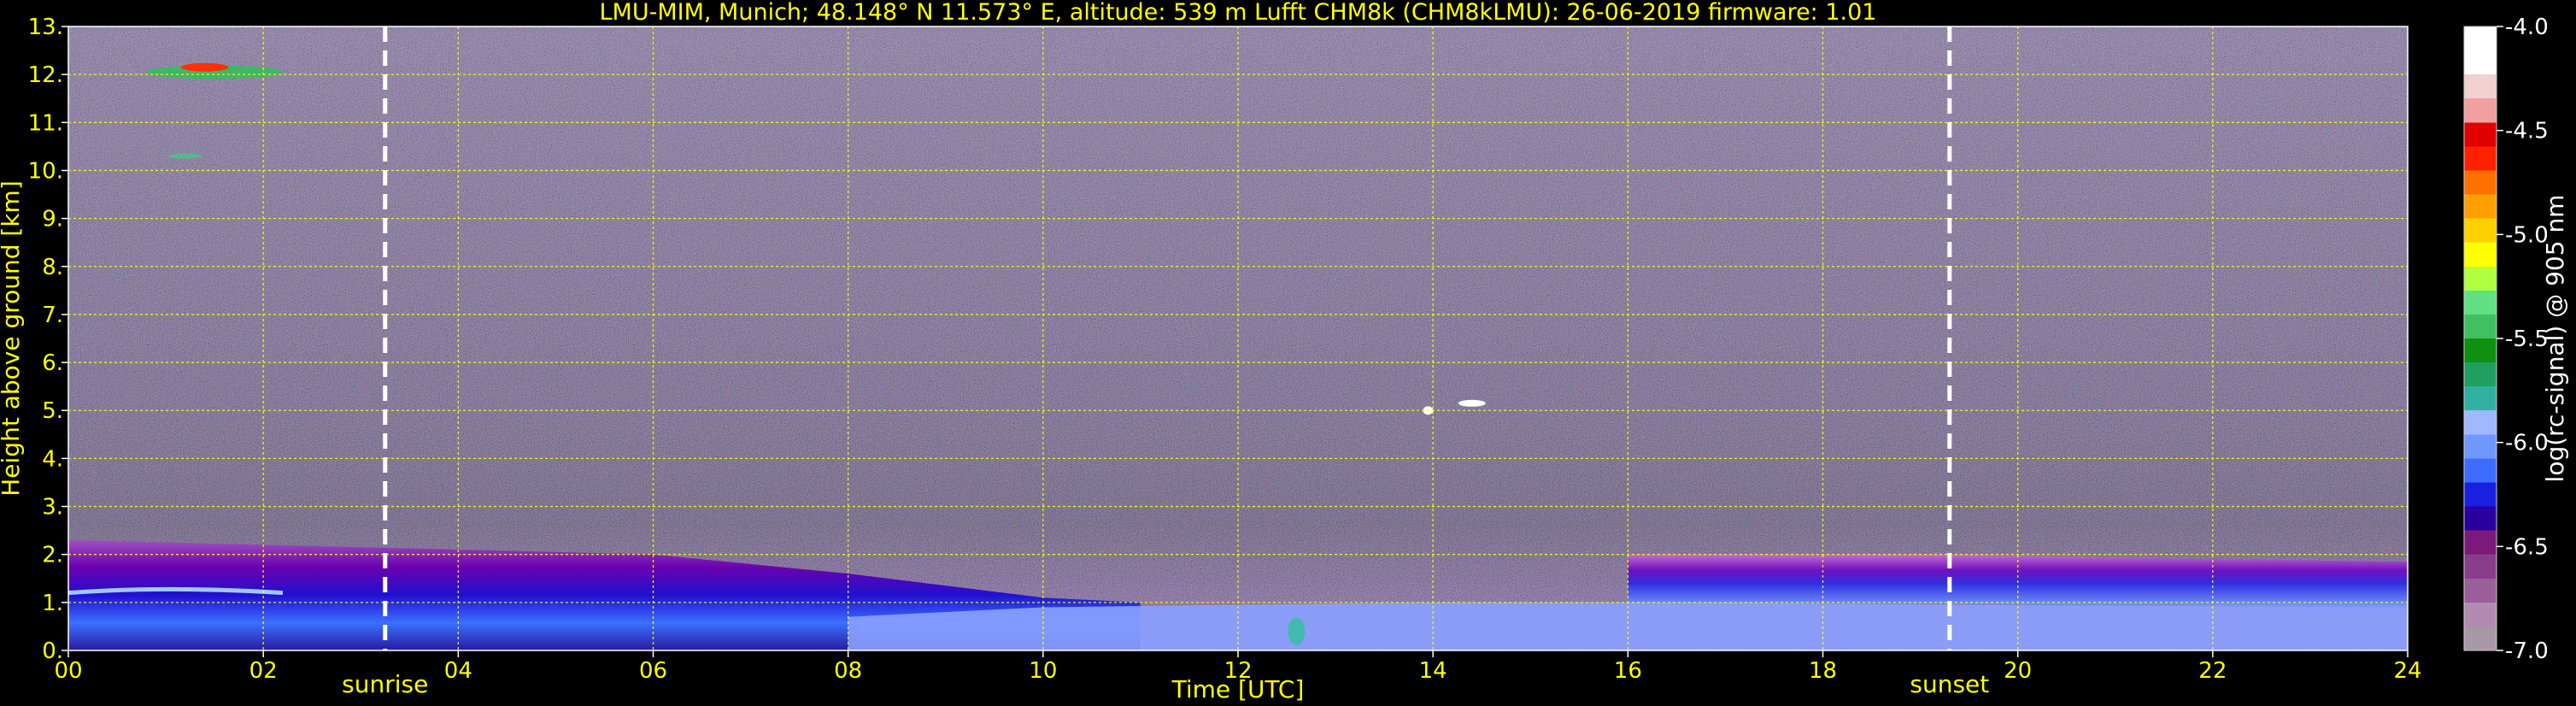 The height and width of the screenshot is (706, 2576). What do you see at coordinates (52, 651) in the screenshot?
I see `y-tick-label: 0.` at bounding box center [52, 651].